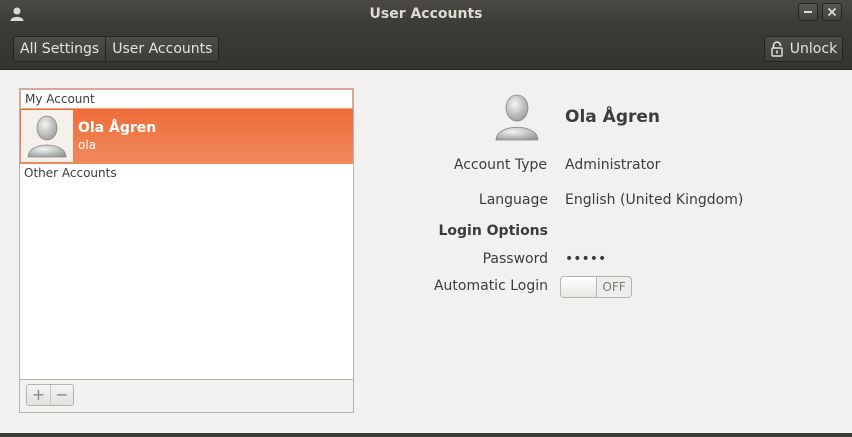 The width and height of the screenshot is (852, 437). I want to click on user-list-toolbar: + −, so click(186, 396).